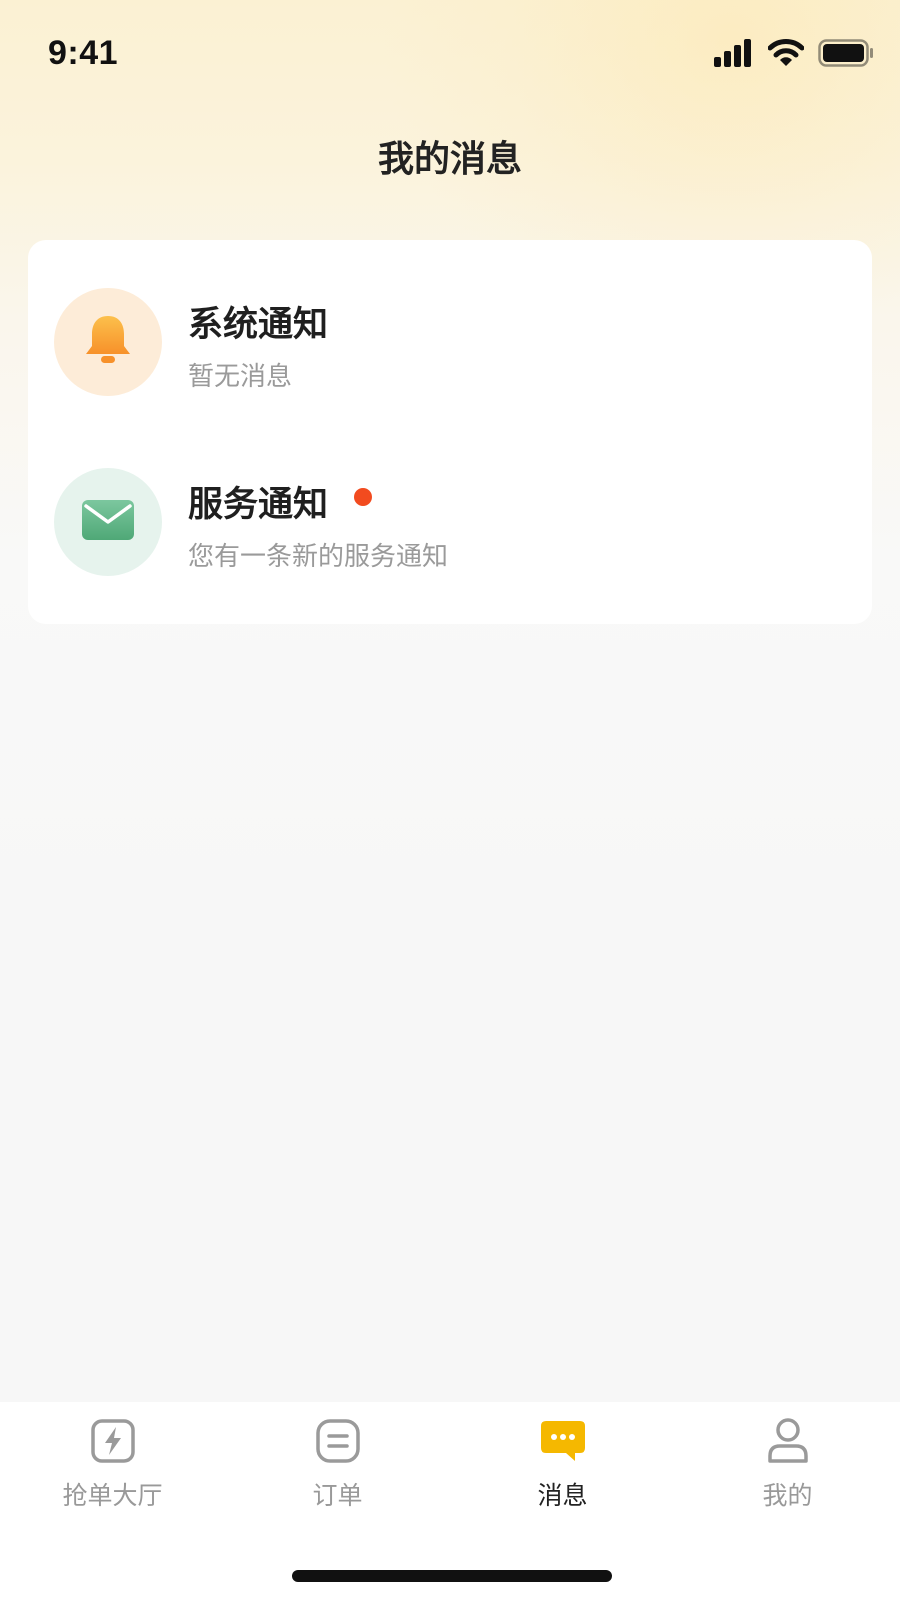 Image resolution: width=900 pixels, height=1600 pixels. Describe the element at coordinates (563, 1441) in the screenshot. I see `chat-bubble-icon` at that location.